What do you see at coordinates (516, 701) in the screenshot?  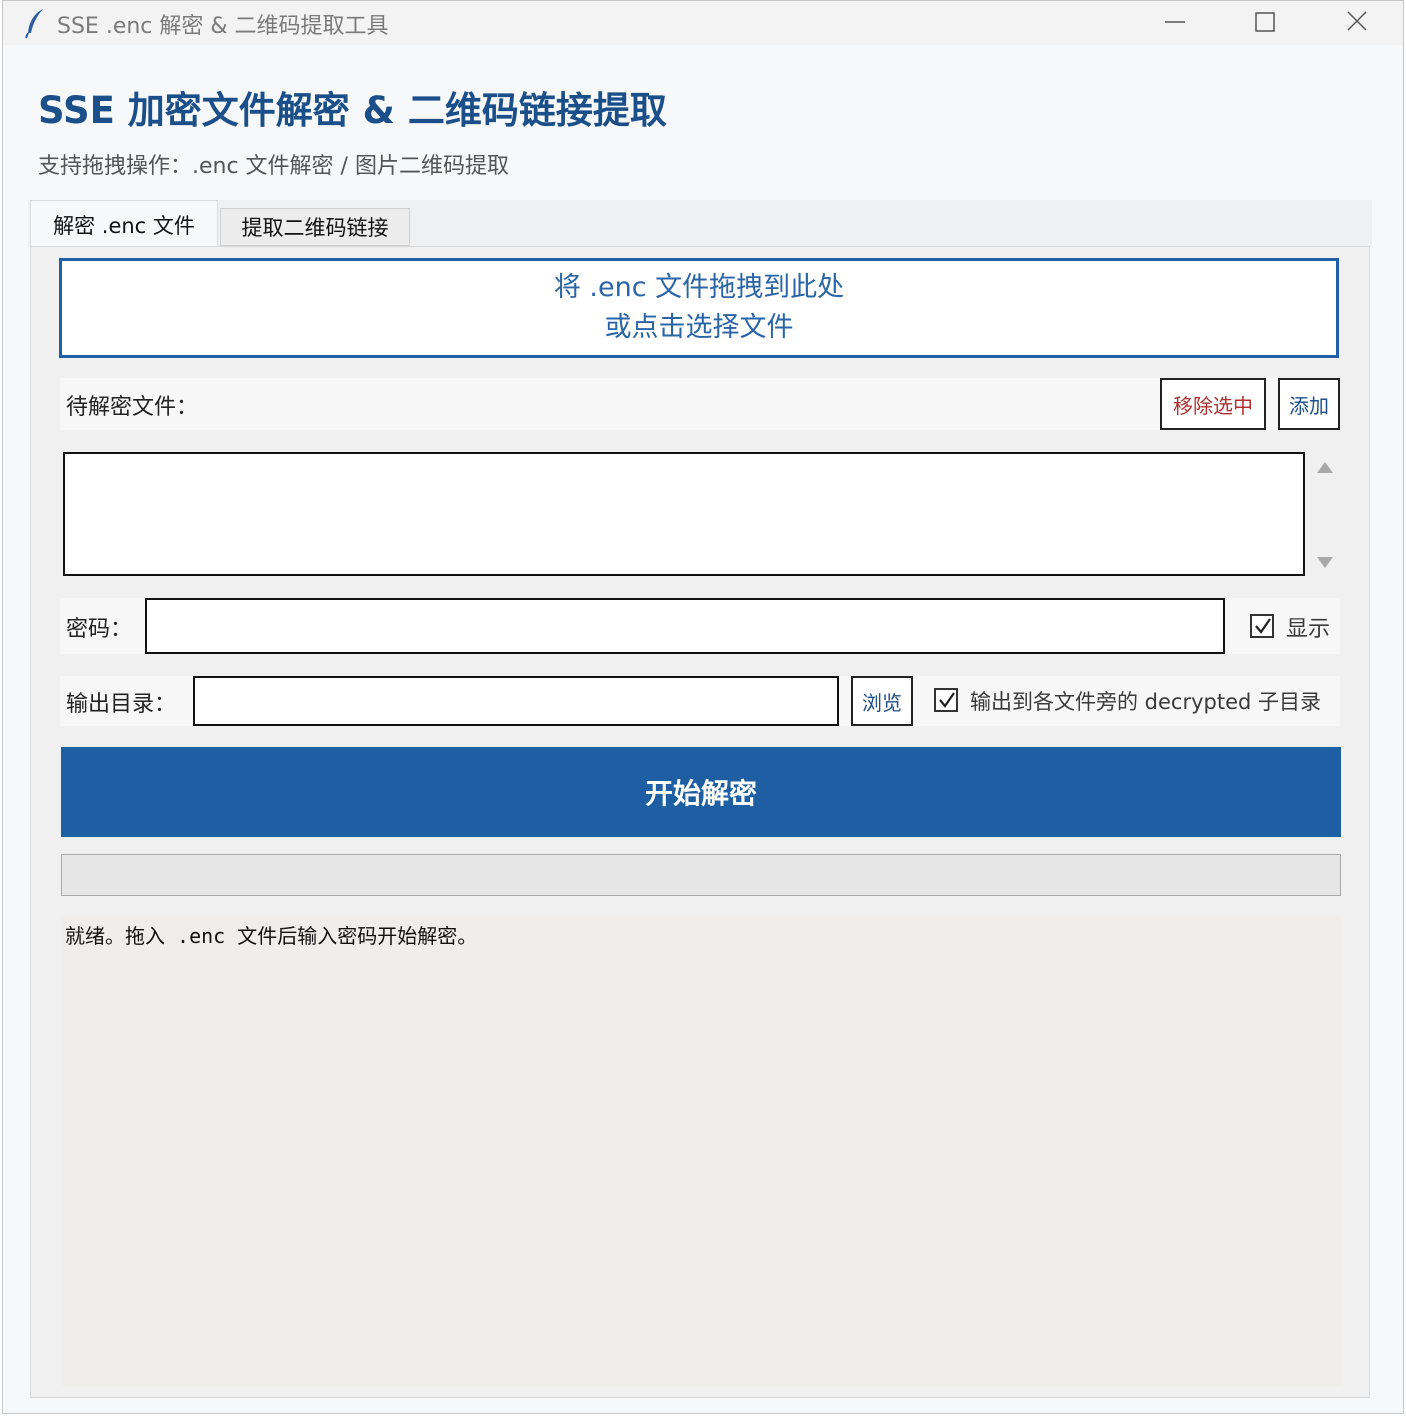 I see `output-dir-input` at bounding box center [516, 701].